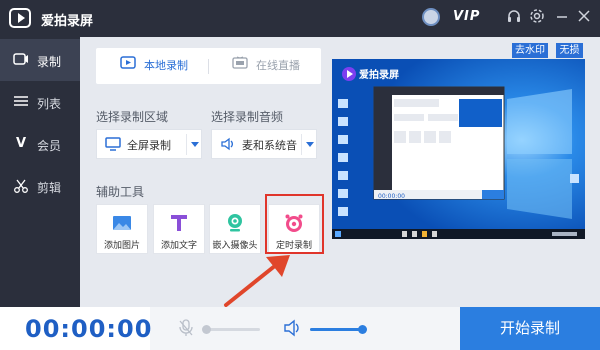  I want to click on mic-volume-slider, so click(233, 329).